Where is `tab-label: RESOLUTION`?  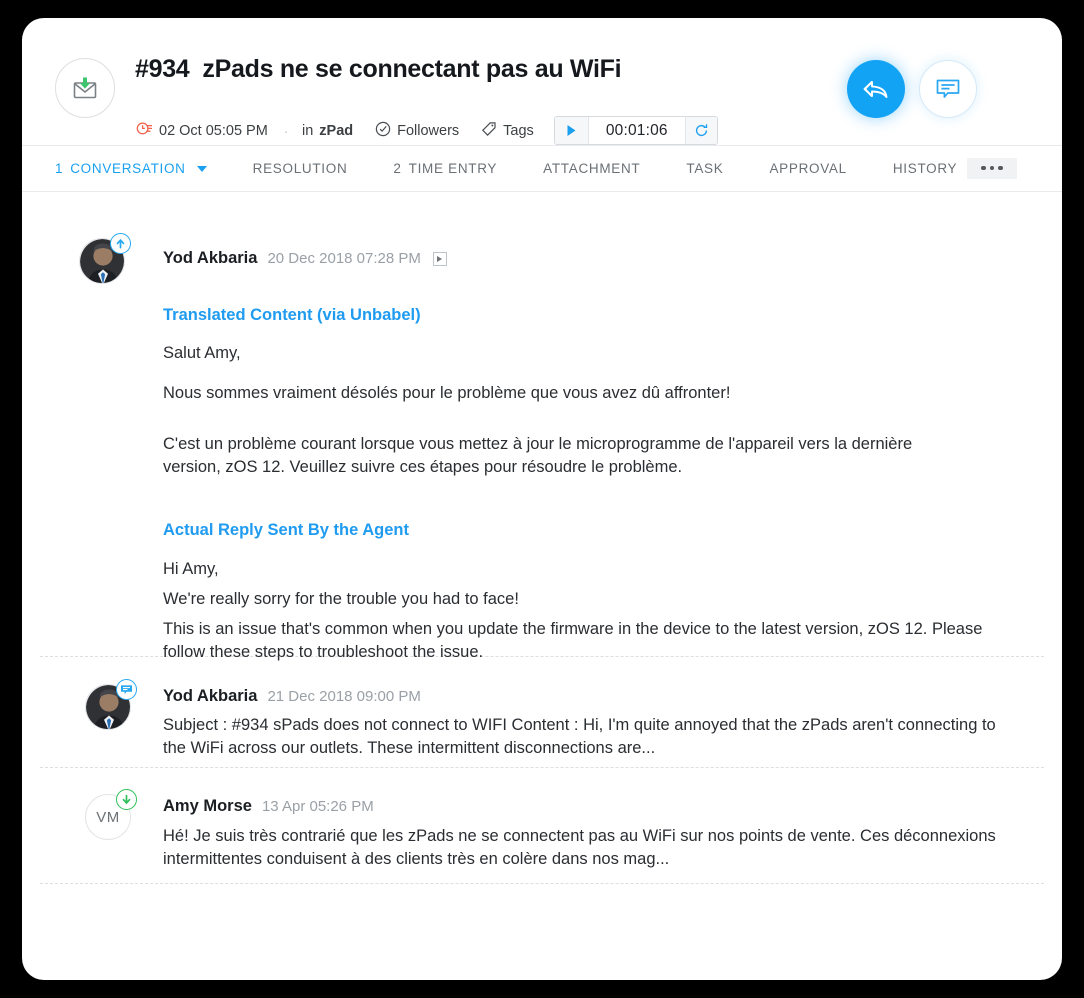
tab-label: RESOLUTION is located at coordinates (300, 168).